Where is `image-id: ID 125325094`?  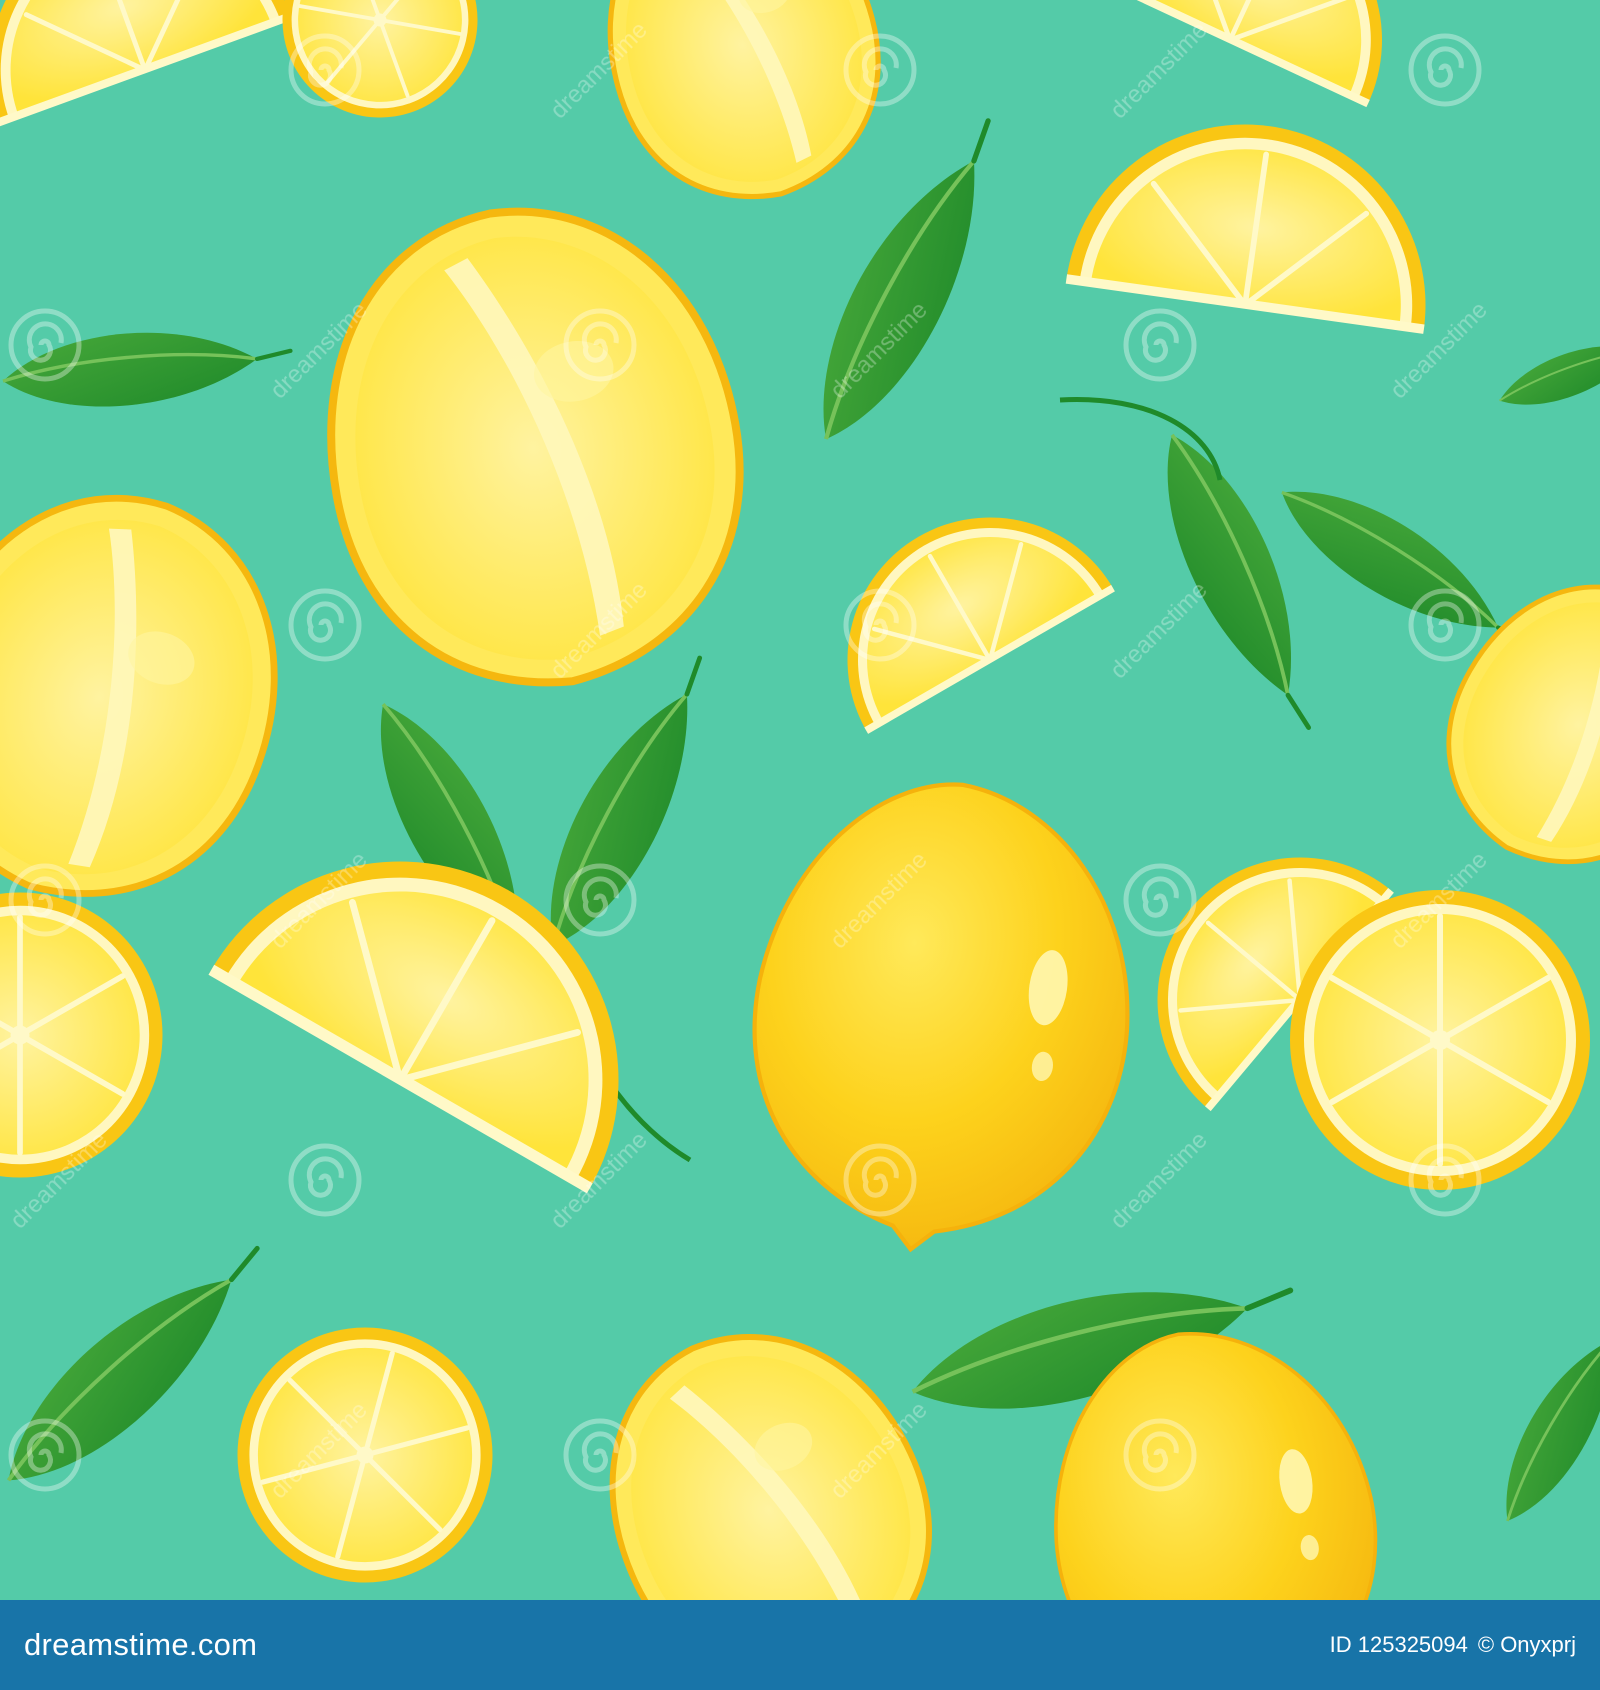 image-id: ID 125325094 is located at coordinates (1398, 1644).